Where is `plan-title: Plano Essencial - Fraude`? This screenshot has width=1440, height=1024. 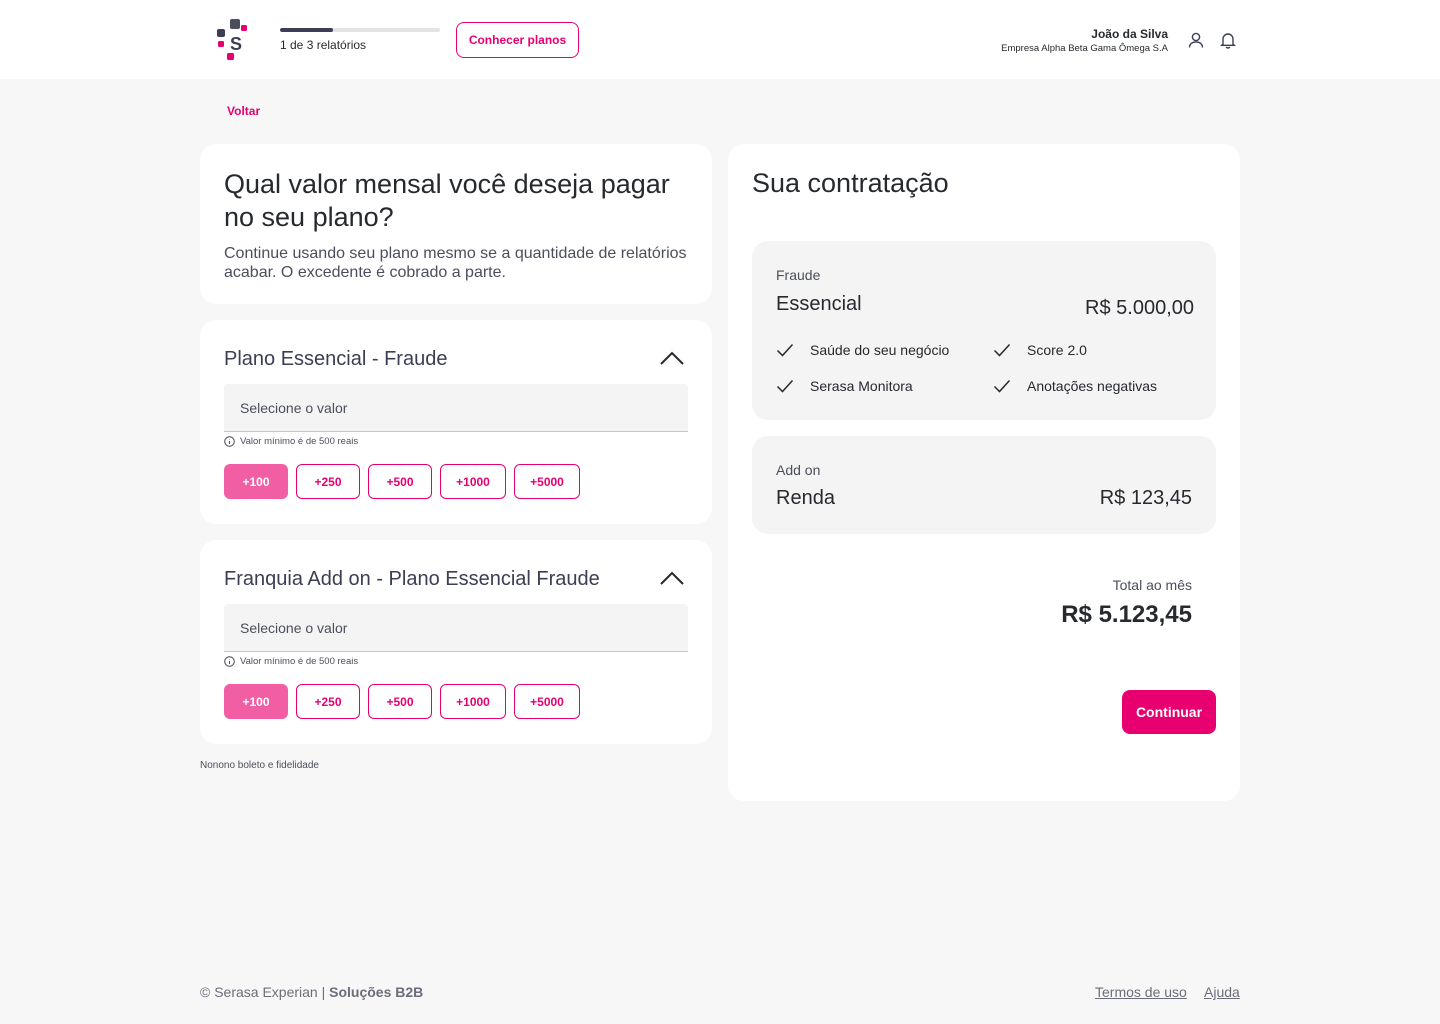 plan-title: Plano Essencial - Fraude is located at coordinates (336, 359).